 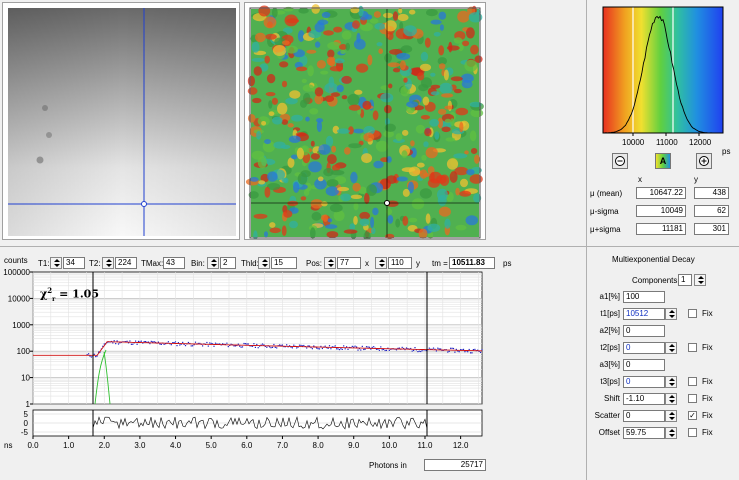 I want to click on photons-in-label: Photons in, so click(x=388, y=465).